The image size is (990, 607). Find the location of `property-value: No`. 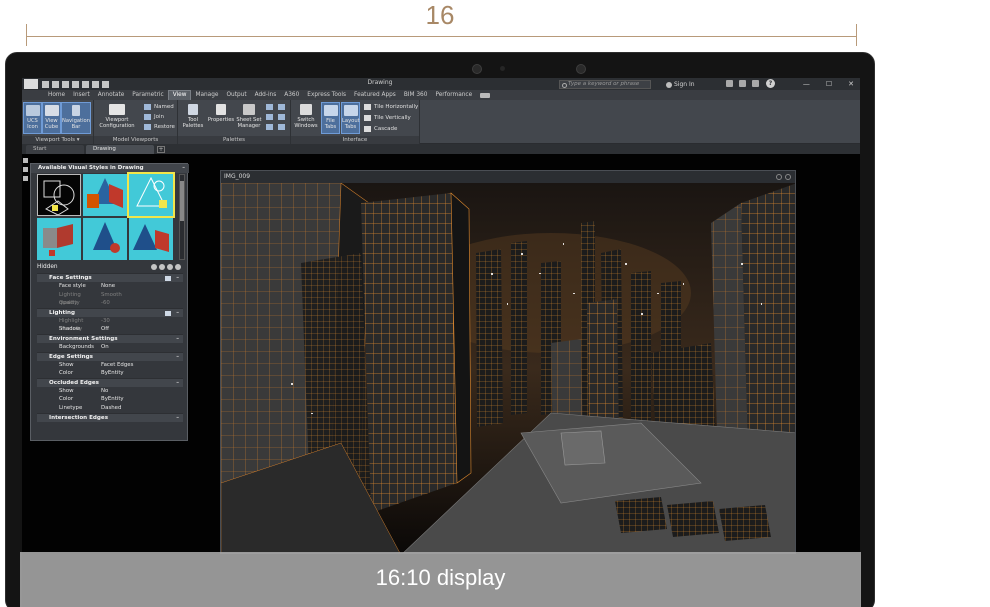

property-value: No is located at coordinates (139, 391).